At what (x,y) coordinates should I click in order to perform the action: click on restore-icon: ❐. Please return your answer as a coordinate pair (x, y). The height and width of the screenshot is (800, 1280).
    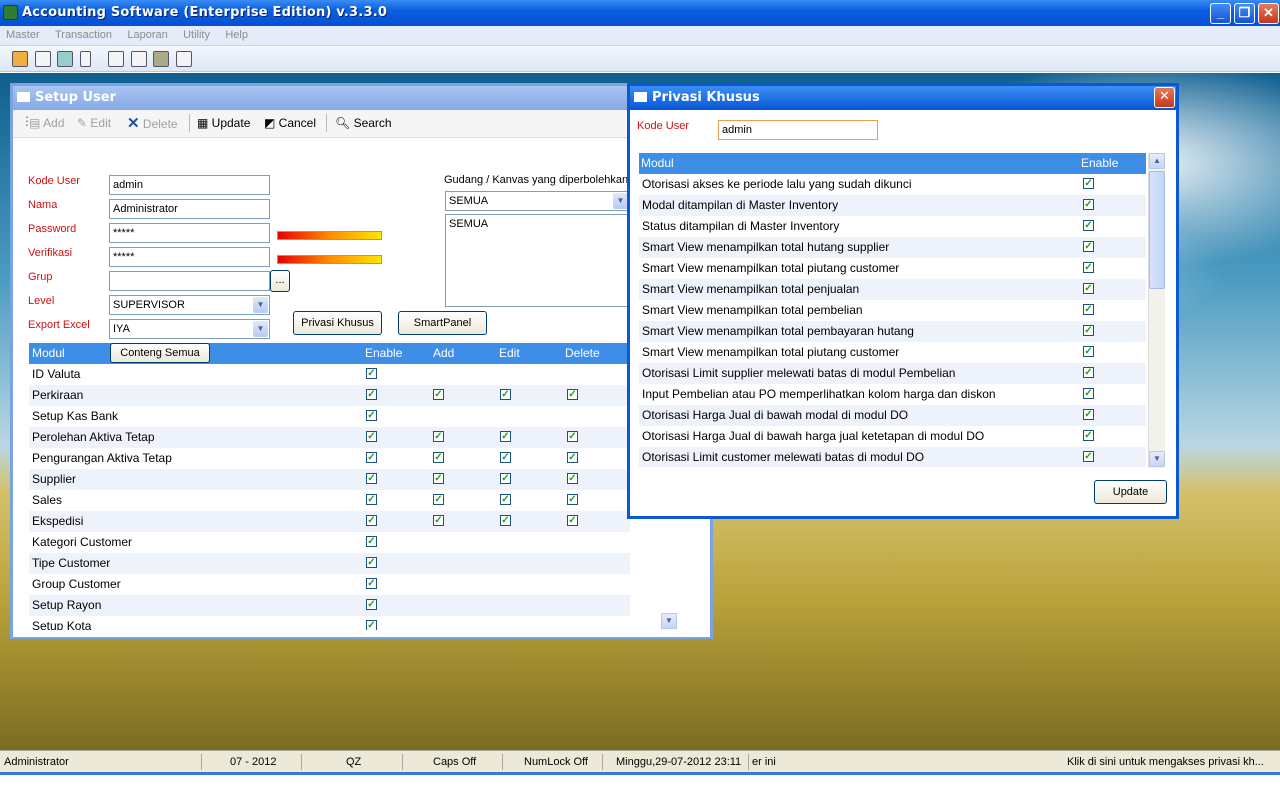
    Looking at the image, I should click on (1244, 13).